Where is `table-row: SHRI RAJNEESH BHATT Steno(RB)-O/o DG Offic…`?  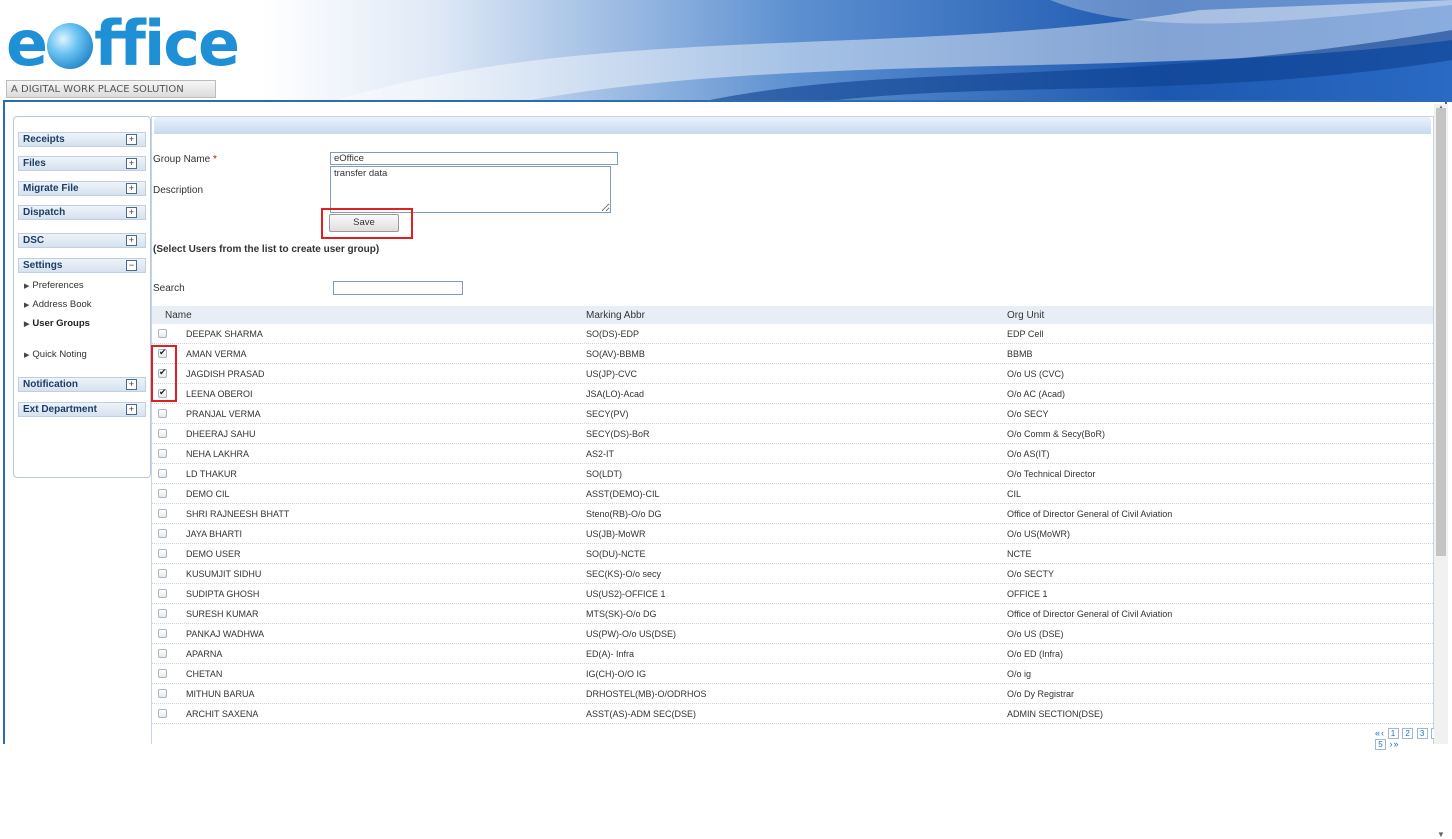
table-row: SHRI RAJNEESH BHATT Steno(RB)-O/o DG Offic… is located at coordinates (792, 514).